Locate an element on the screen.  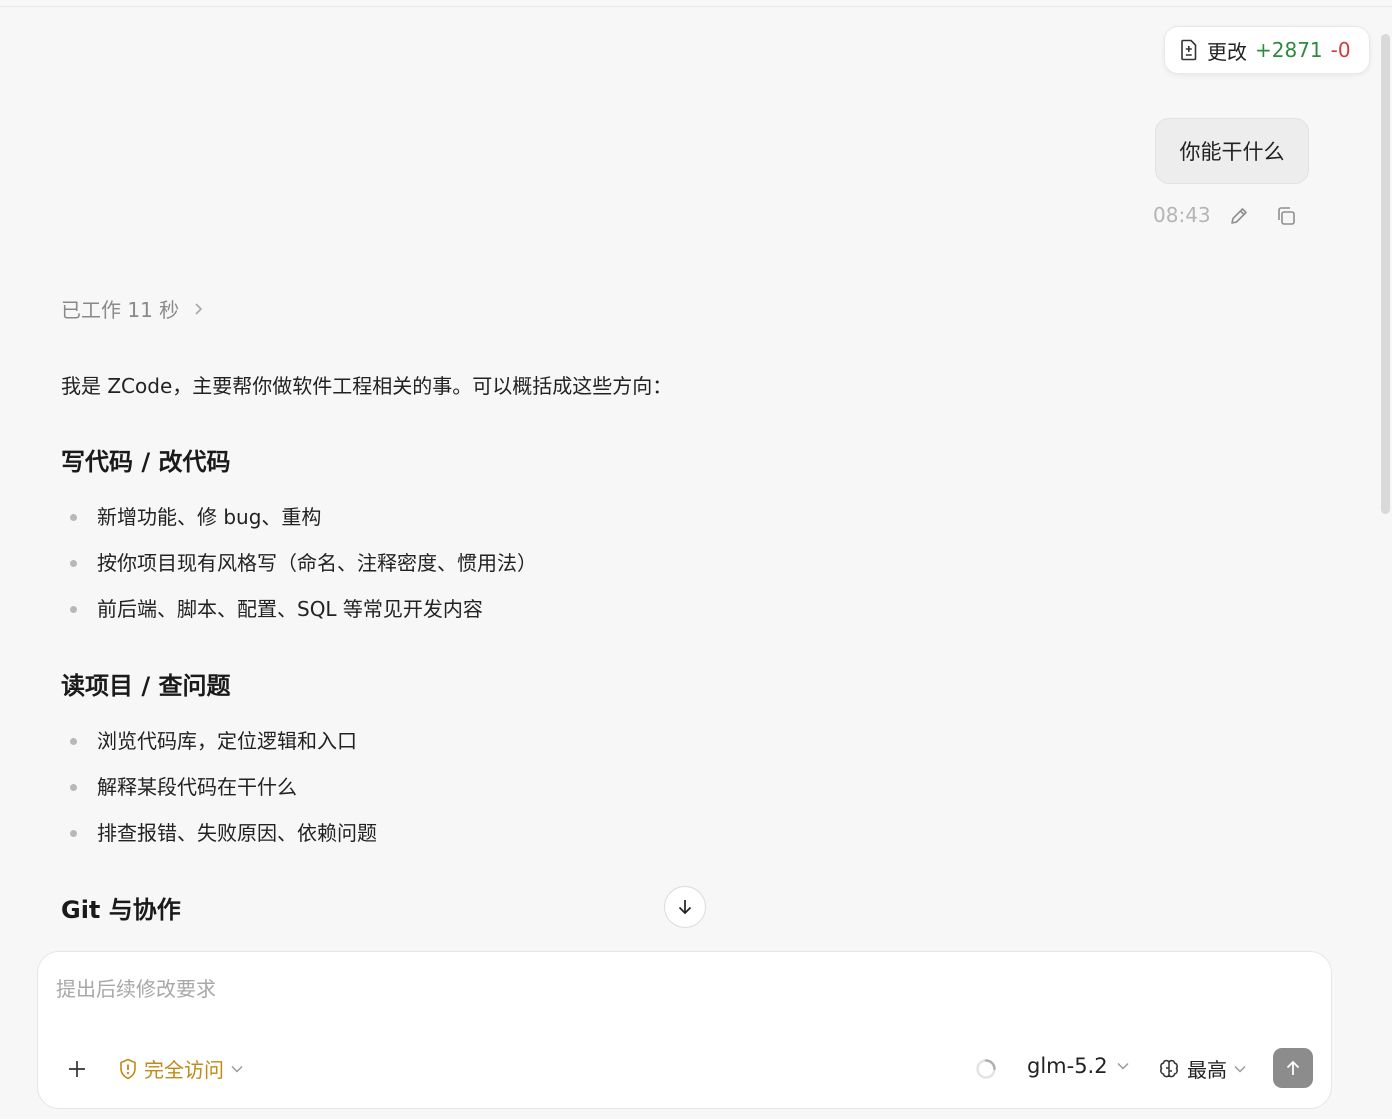
copy-message-button is located at coordinates (1286, 216).